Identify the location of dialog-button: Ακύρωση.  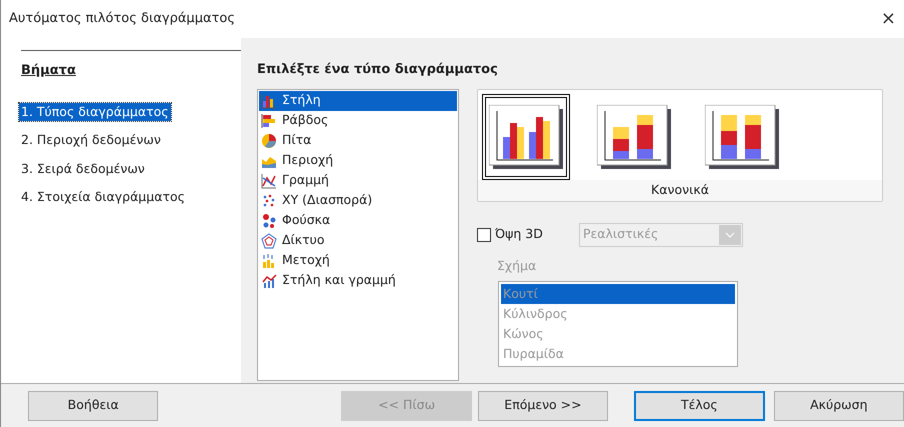
(839, 405).